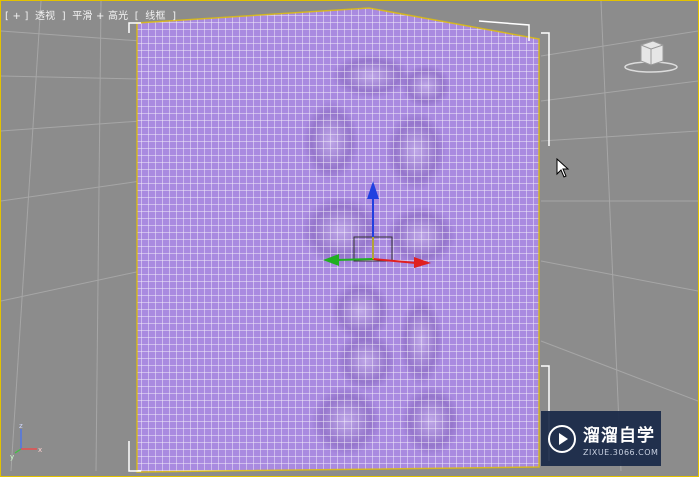  I want to click on watermark-logo-icon, so click(562, 438).